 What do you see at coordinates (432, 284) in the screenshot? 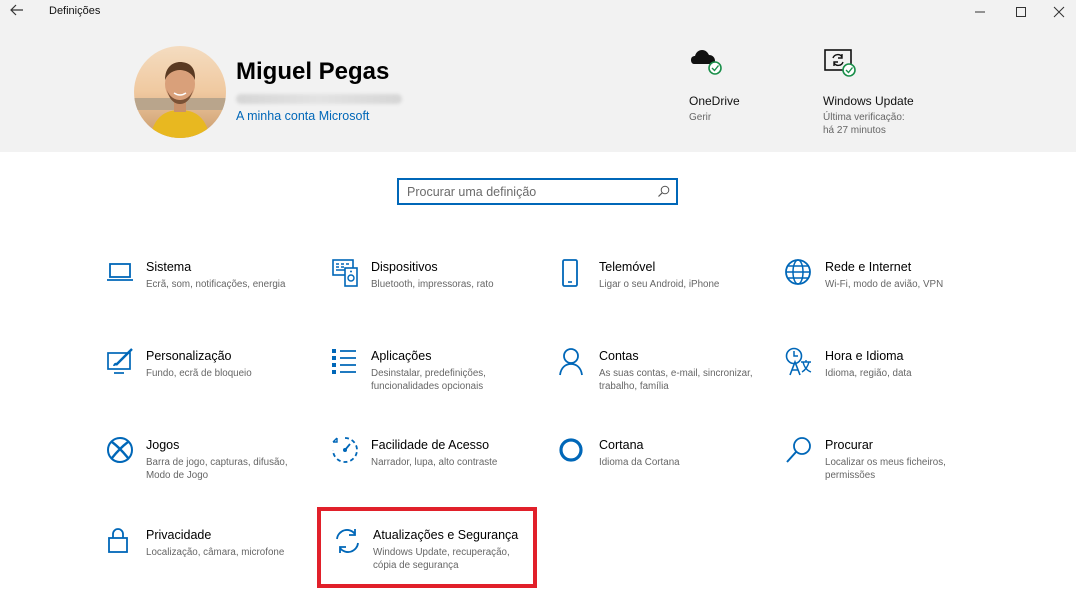
I see `category-description: Bluetooth, impressoras, rato` at bounding box center [432, 284].